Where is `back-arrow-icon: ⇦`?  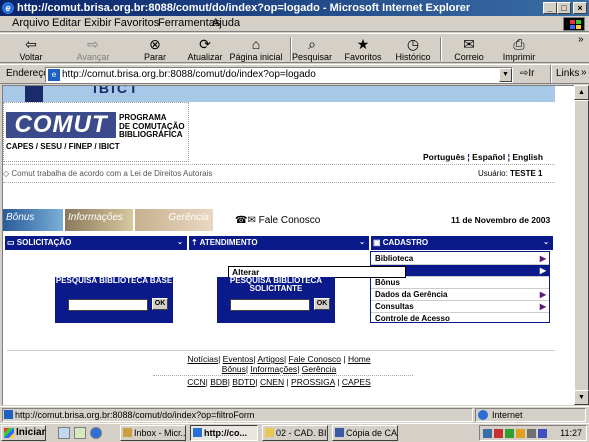
back-arrow-icon: ⇦ is located at coordinates (31, 44).